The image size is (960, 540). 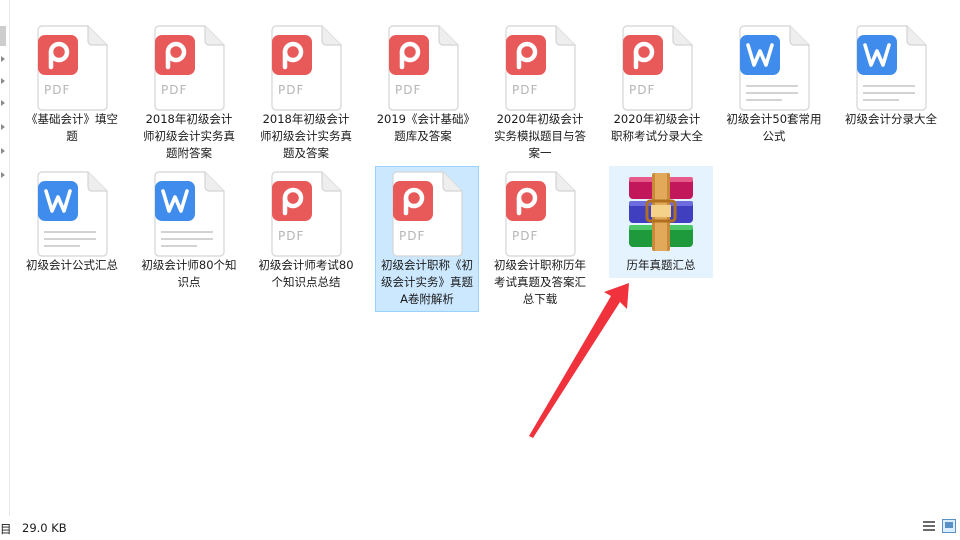 I want to click on file-name-label: 2020年初级会计职称考试分录大全, so click(x=657, y=127).